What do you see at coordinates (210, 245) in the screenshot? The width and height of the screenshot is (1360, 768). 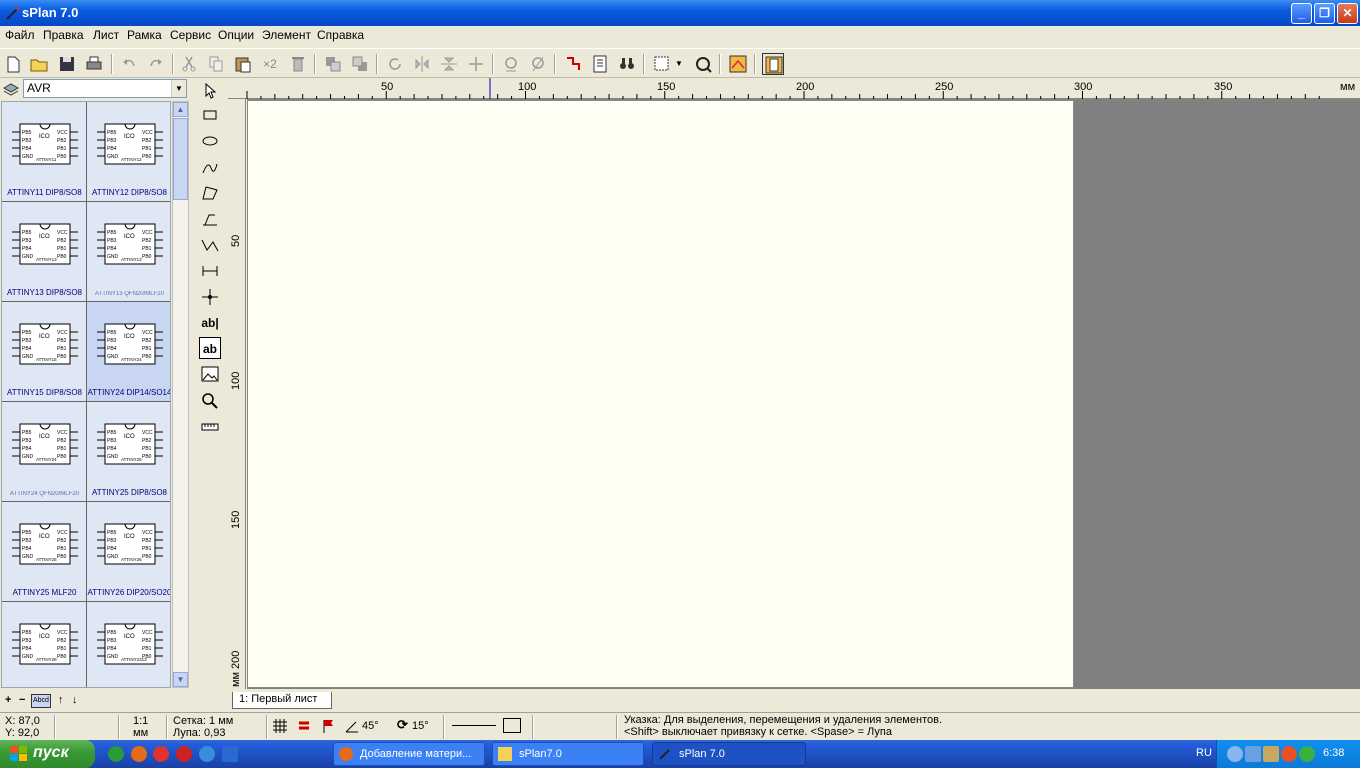 I see `bezier-tool-icon` at bounding box center [210, 245].